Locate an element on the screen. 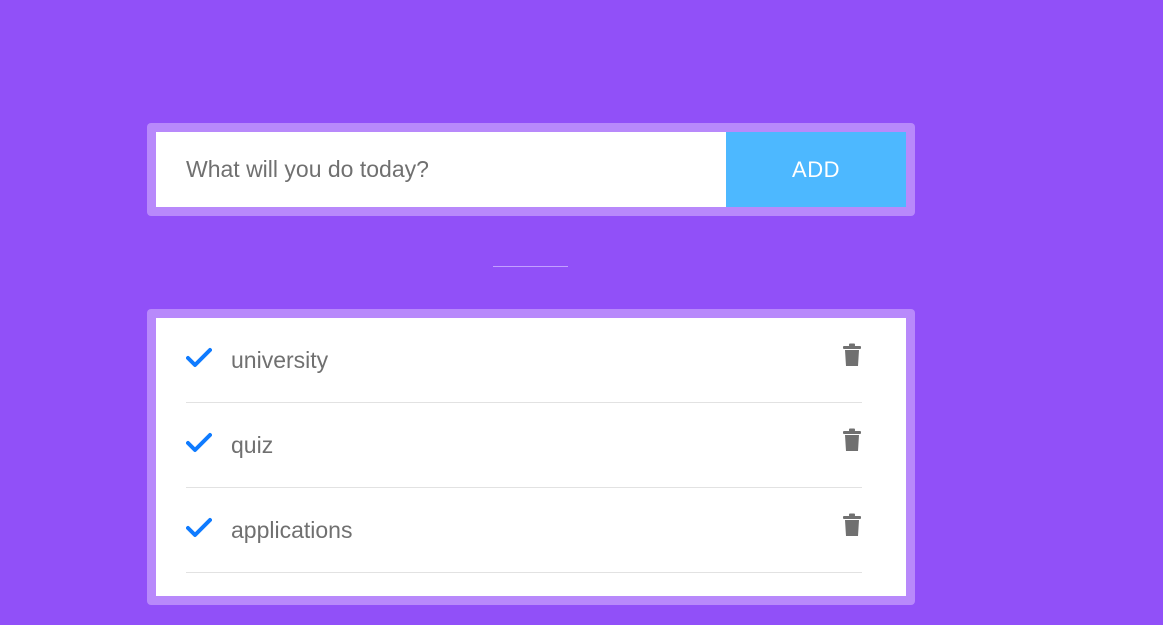 Image resolution: width=1163 pixels, height=625 pixels. new-todo-row: ADD is located at coordinates (531, 169).